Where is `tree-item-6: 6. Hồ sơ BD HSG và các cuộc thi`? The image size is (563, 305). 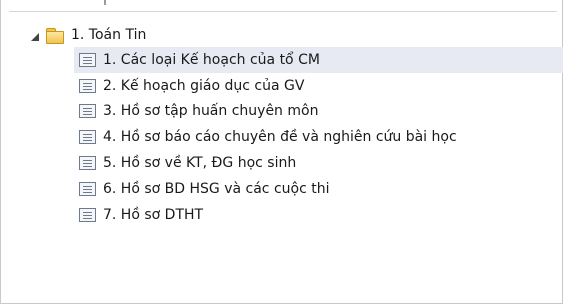 tree-item-6: 6. Hồ sơ BD HSG và các cuộc thi is located at coordinates (321, 189).